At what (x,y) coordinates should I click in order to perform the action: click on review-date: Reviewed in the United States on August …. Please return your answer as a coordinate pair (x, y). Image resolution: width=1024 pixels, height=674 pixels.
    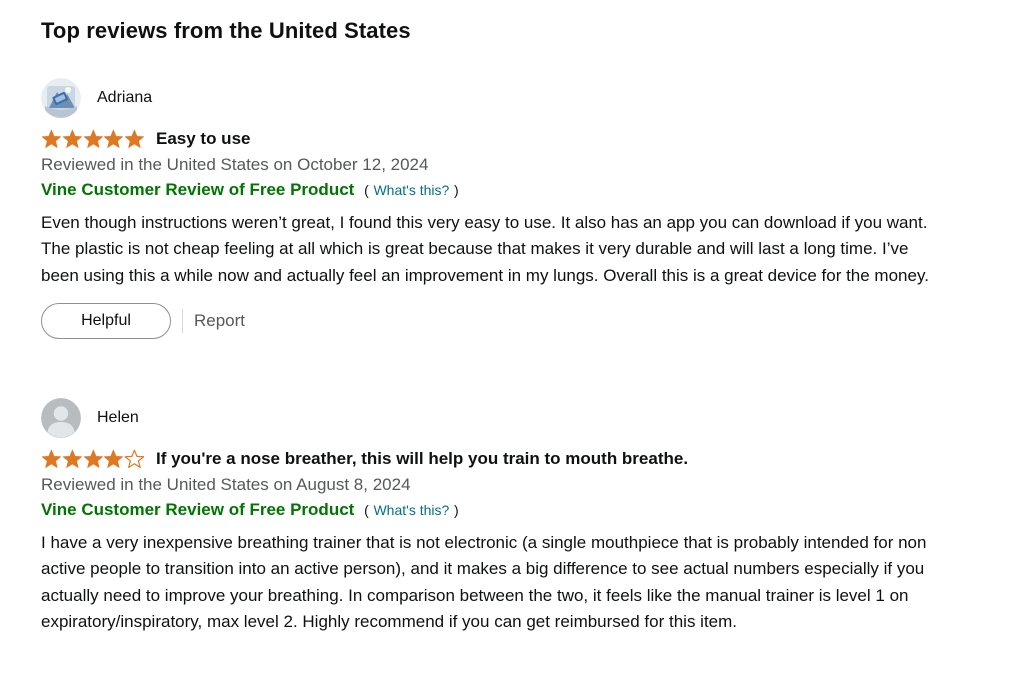
    Looking at the image, I should click on (226, 484).